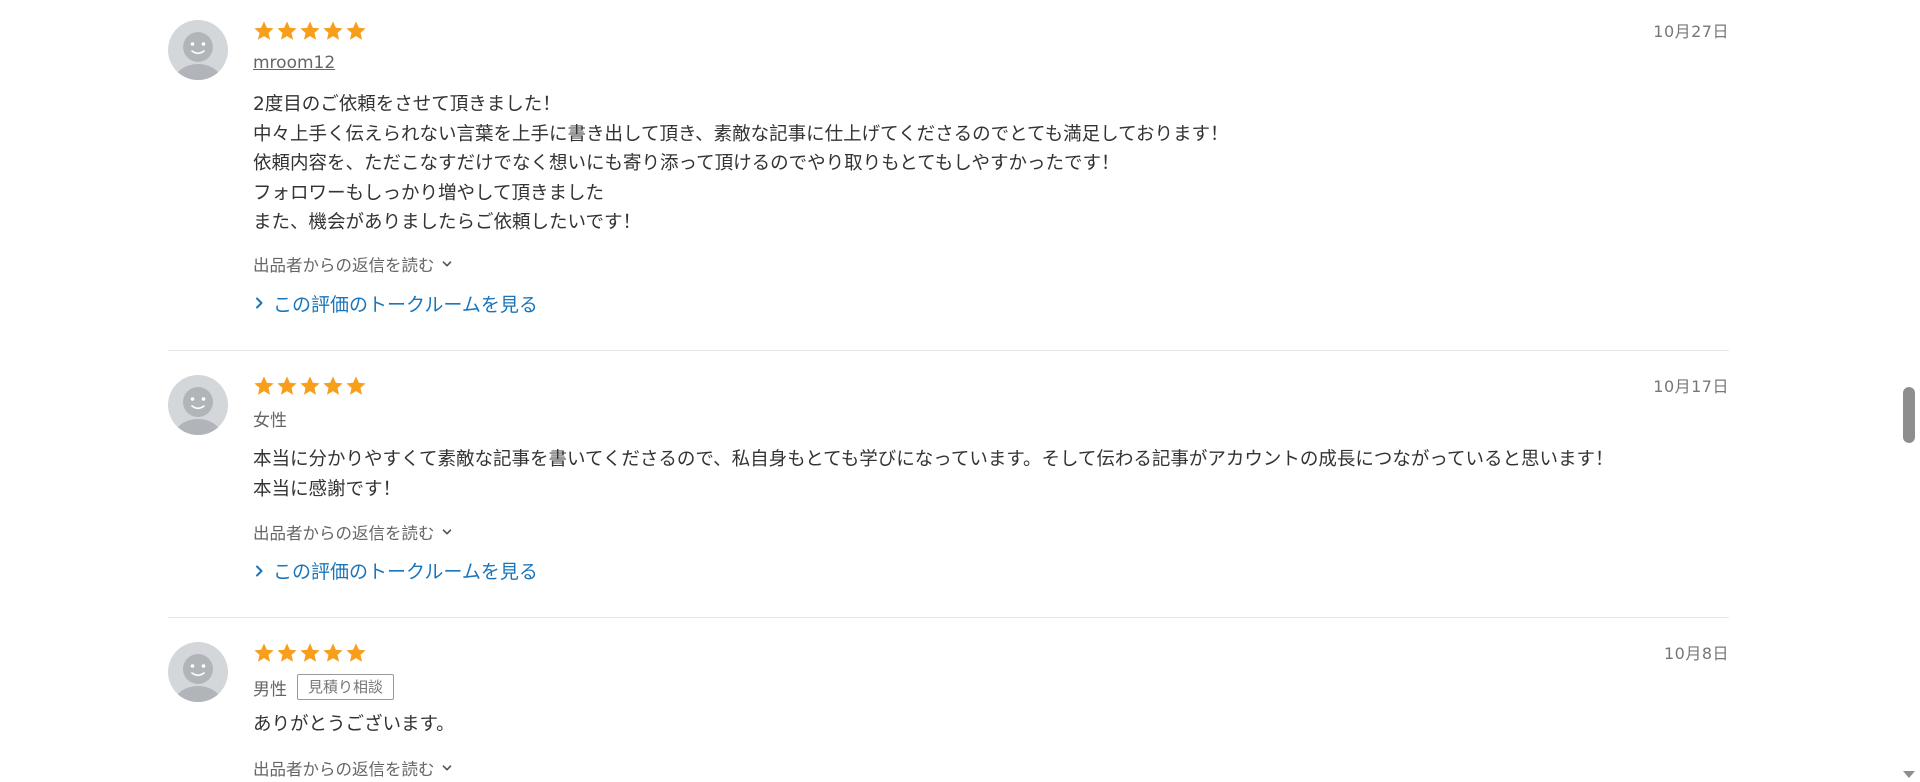 The image size is (1920, 782). Describe the element at coordinates (270, 689) in the screenshot. I see `reviewer-gender: 男性` at that location.